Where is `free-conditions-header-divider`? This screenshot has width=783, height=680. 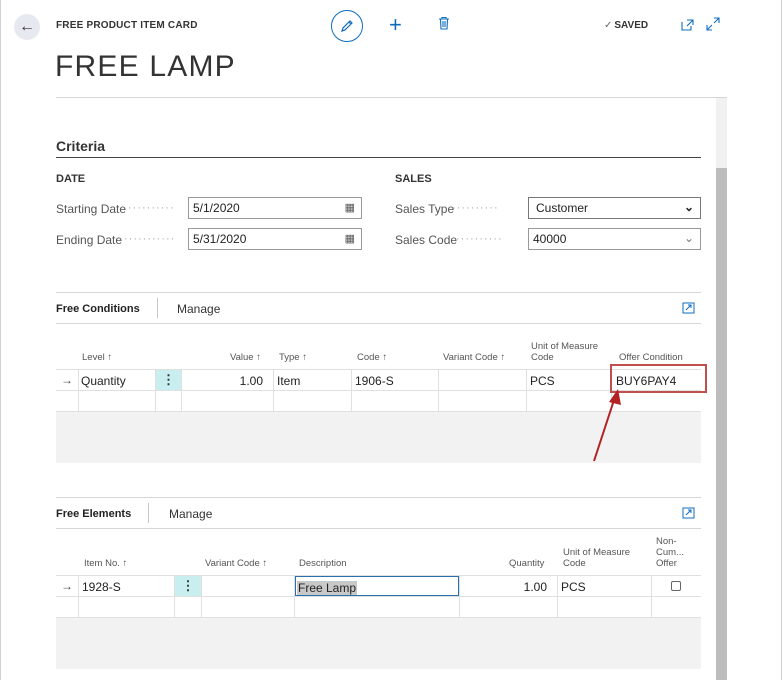
free-conditions-header-divider is located at coordinates (378, 323).